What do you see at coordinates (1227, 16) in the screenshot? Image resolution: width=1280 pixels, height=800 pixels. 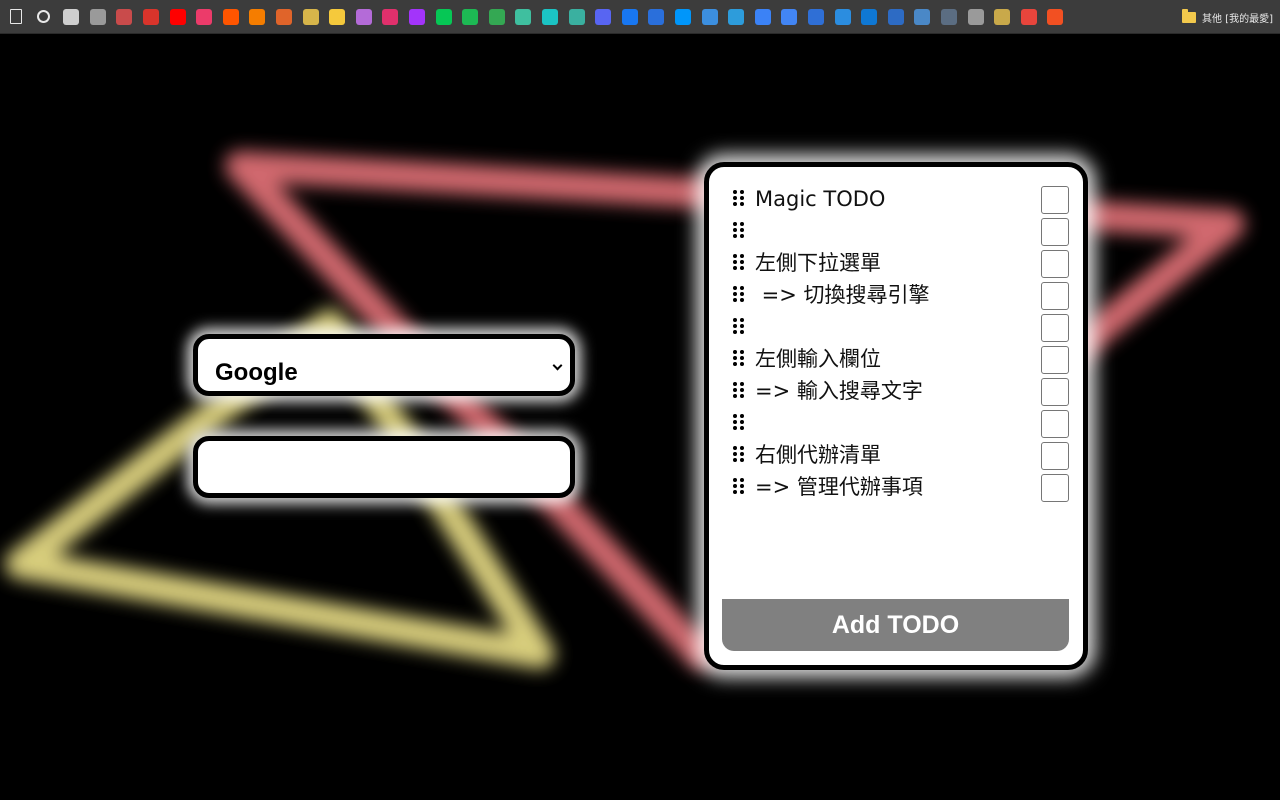 I see `other-bookmarks-folder: 其他 [我的最愛]` at bounding box center [1227, 16].